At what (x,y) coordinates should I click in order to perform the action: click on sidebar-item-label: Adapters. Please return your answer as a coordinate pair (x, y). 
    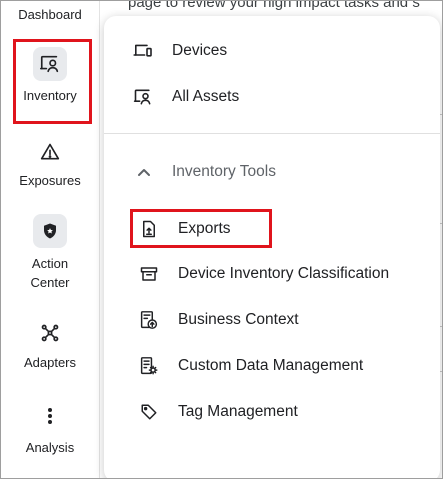
    Looking at the image, I should click on (50, 362).